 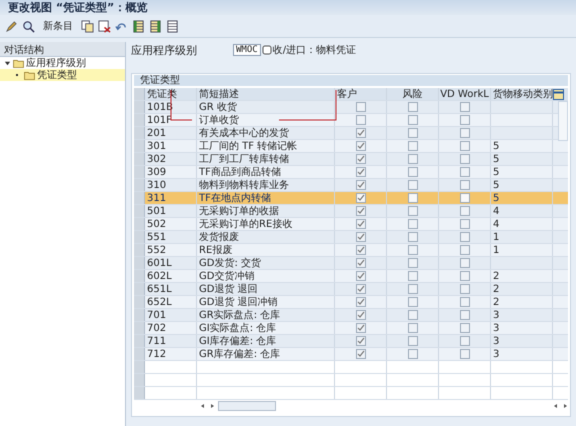 What do you see at coordinates (58, 26) in the screenshot?
I see `new-entries-button: 新条目` at bounding box center [58, 26].